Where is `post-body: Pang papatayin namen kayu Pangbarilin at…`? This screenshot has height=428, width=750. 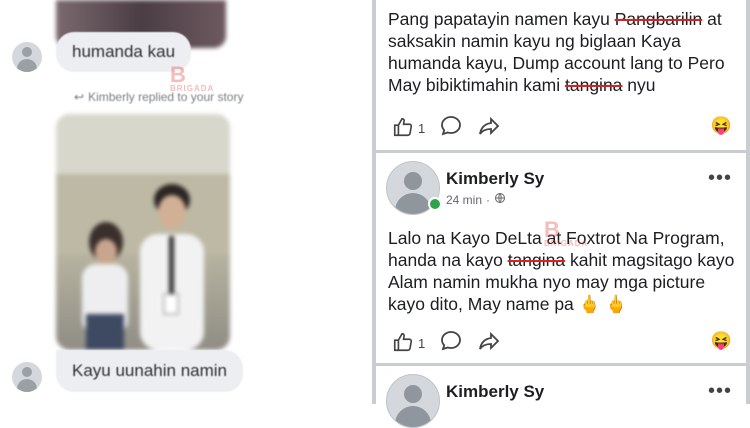
post-body: Pang papatayin namen kayu Pangbarilin at… is located at coordinates (563, 52).